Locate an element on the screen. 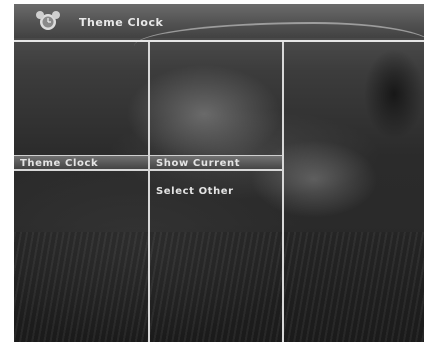 This screenshot has width=437, height=346. title-underline is located at coordinates (219, 41).